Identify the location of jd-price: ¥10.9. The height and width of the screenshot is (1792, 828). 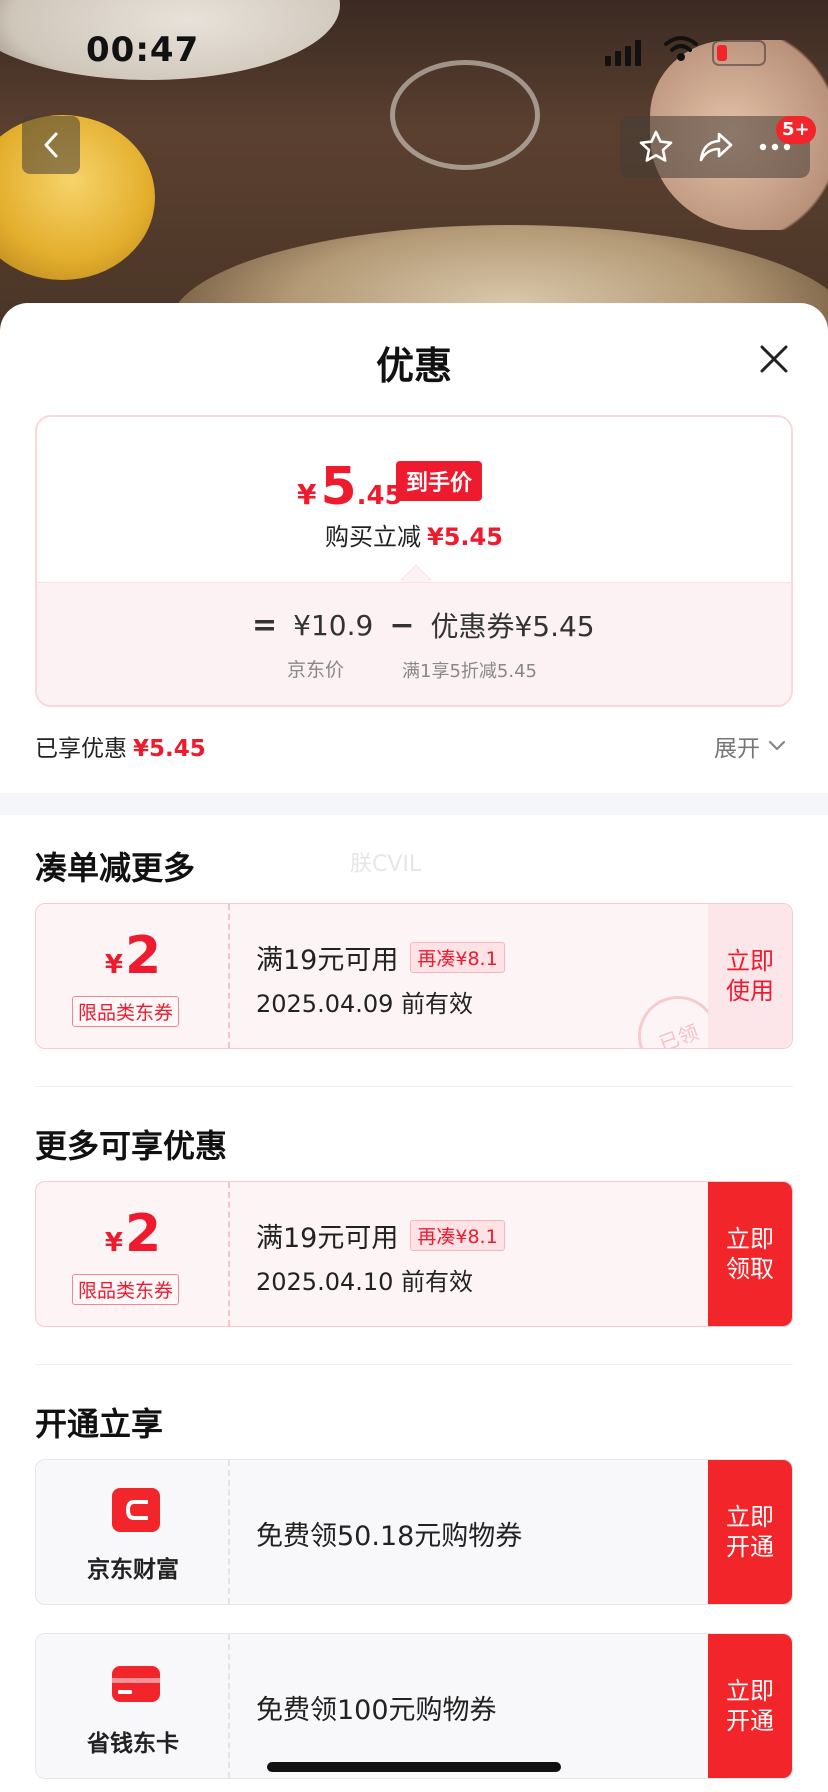
(333, 625).